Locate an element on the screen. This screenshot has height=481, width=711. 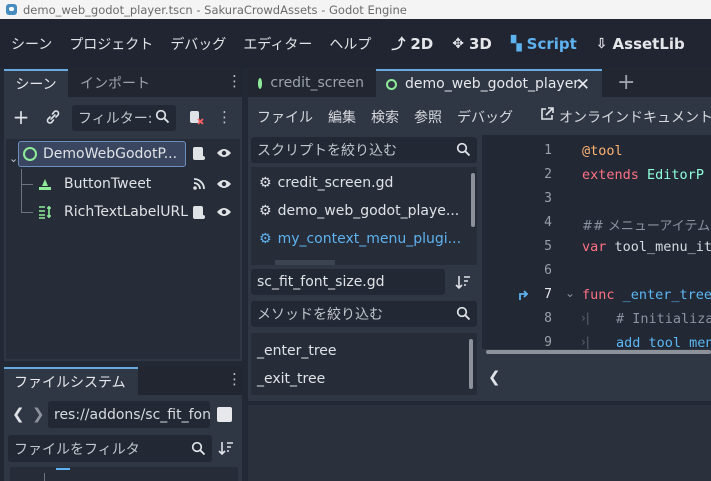
menu-editor: エディター is located at coordinates (277, 44).